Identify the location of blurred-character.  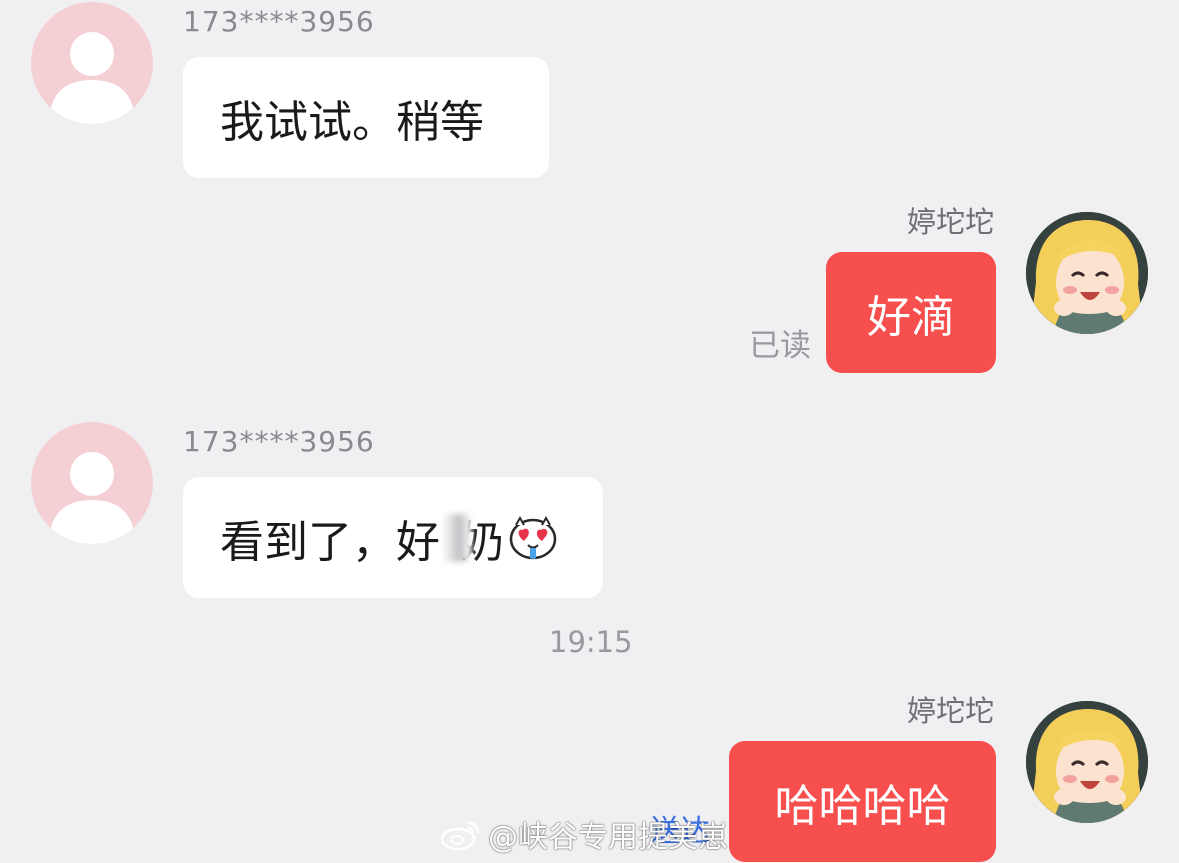
(457, 537).